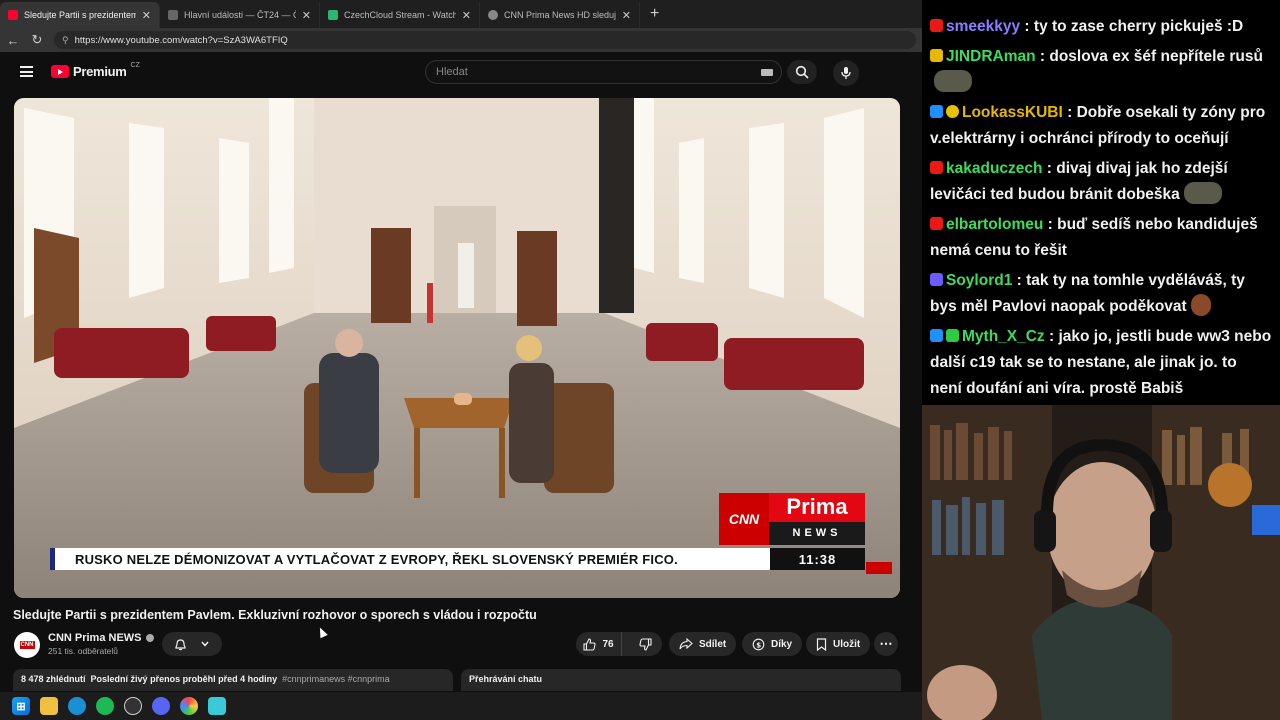 The height and width of the screenshot is (720, 1280). Describe the element at coordinates (713, 644) in the screenshot. I see `share-label: Sdílet` at that location.